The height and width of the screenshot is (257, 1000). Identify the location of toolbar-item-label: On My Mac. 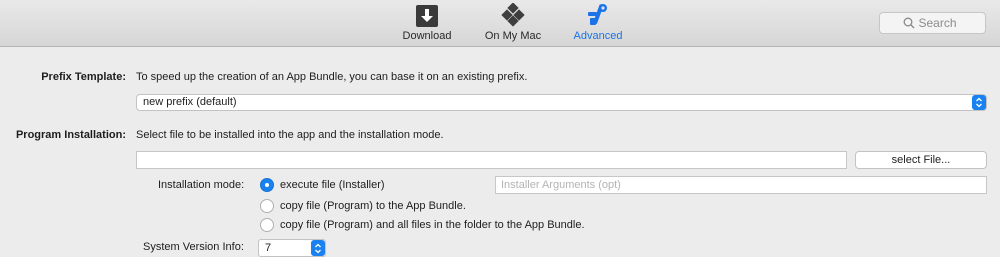
(513, 36).